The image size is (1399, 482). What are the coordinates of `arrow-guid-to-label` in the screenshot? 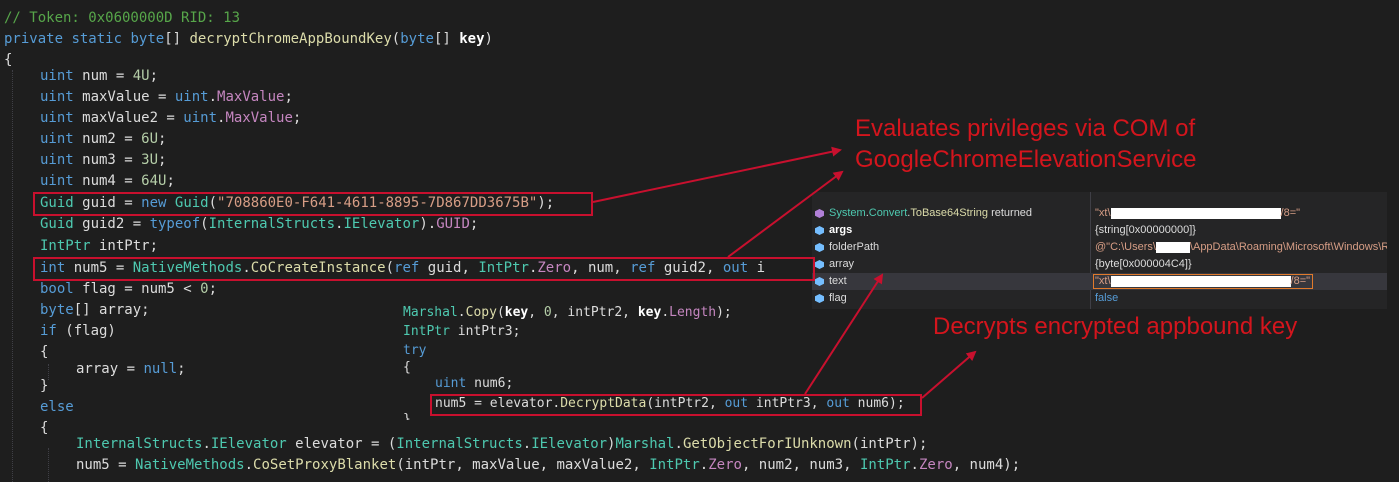 It's located at (717, 174).